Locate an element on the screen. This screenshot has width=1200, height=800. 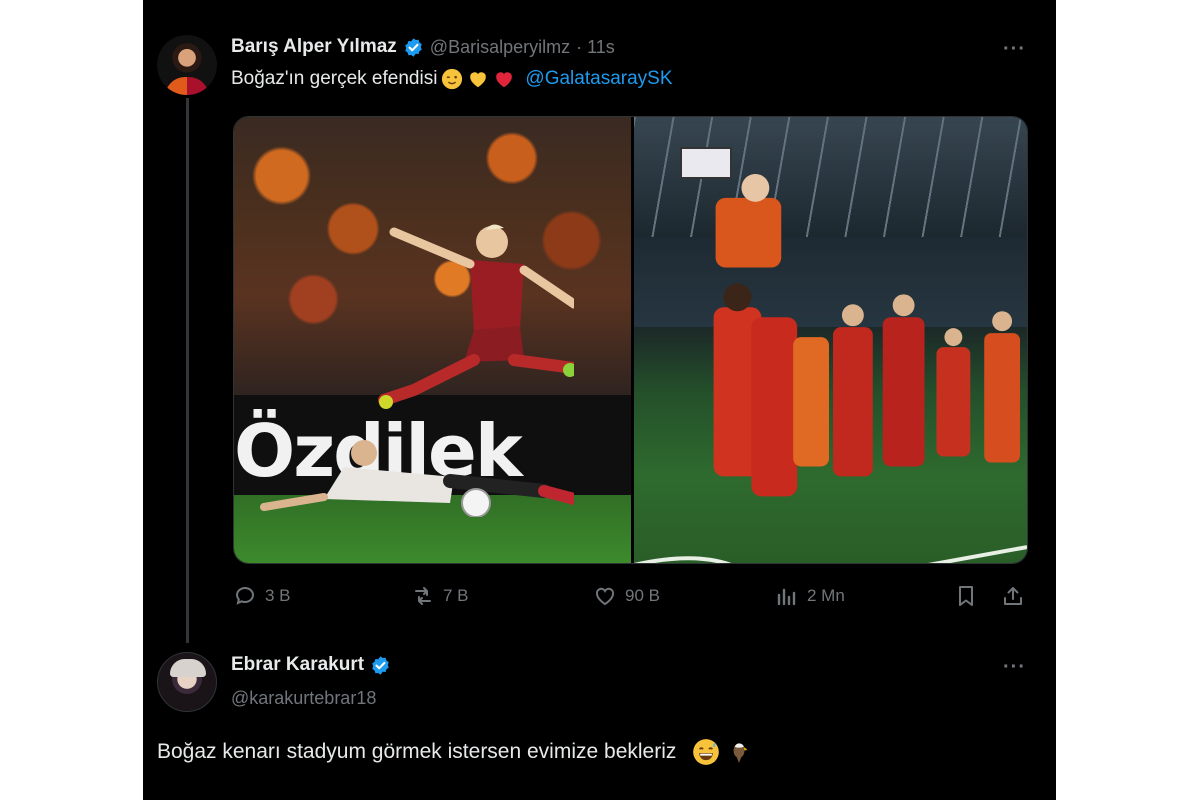
reply-author-handle: @karakurtebrar18 is located at coordinates (303, 698).